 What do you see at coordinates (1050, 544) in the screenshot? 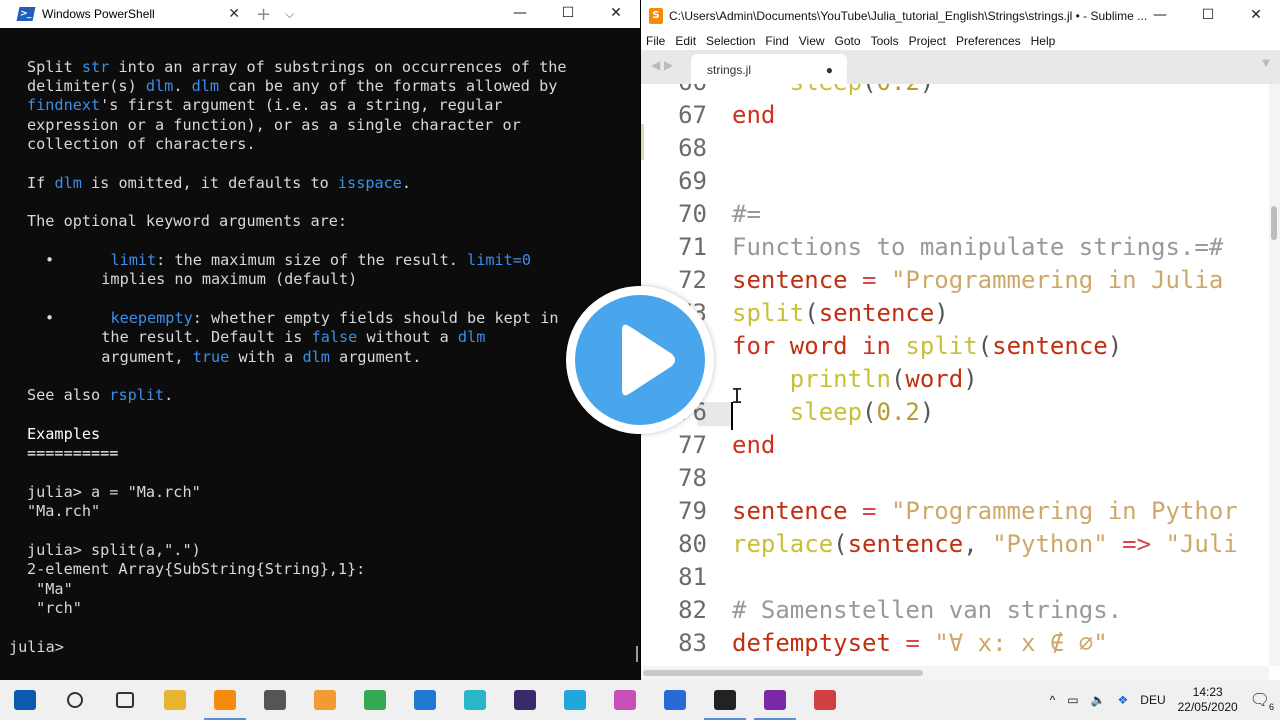
I see `text-segment: "Python"` at bounding box center [1050, 544].